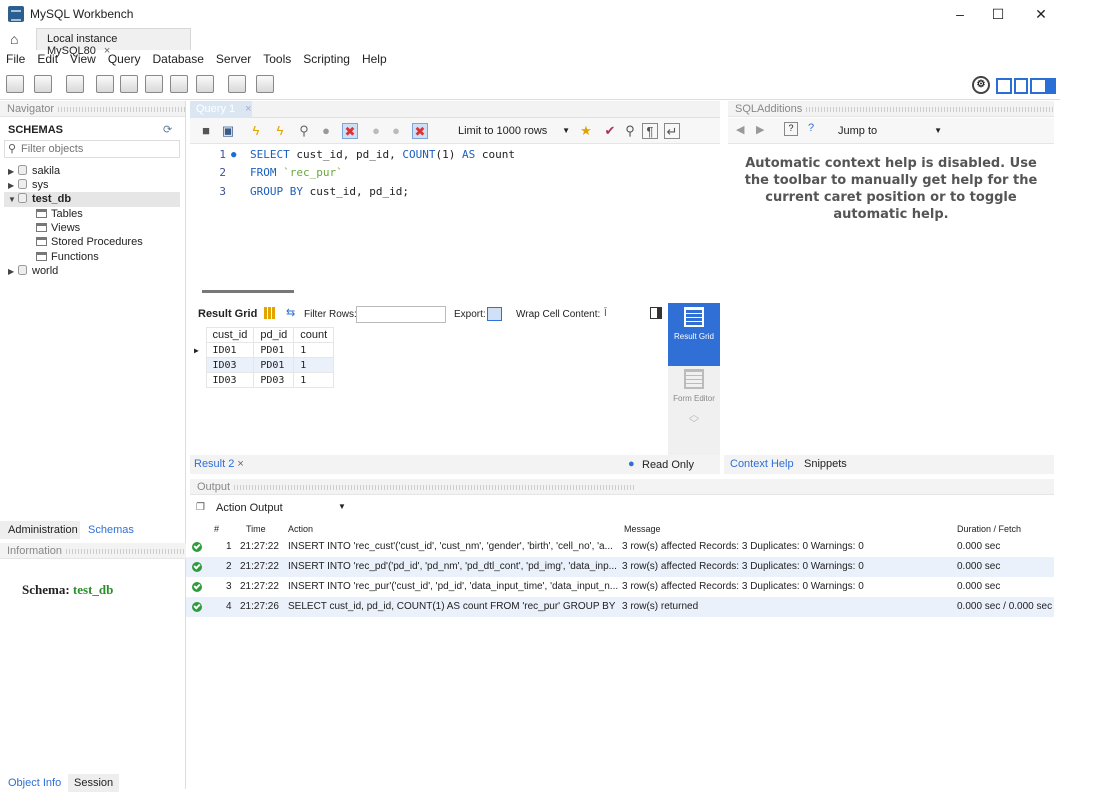 The height and width of the screenshot is (792, 1119). Describe the element at coordinates (178, 59) in the screenshot. I see `menu-database: Database` at that location.